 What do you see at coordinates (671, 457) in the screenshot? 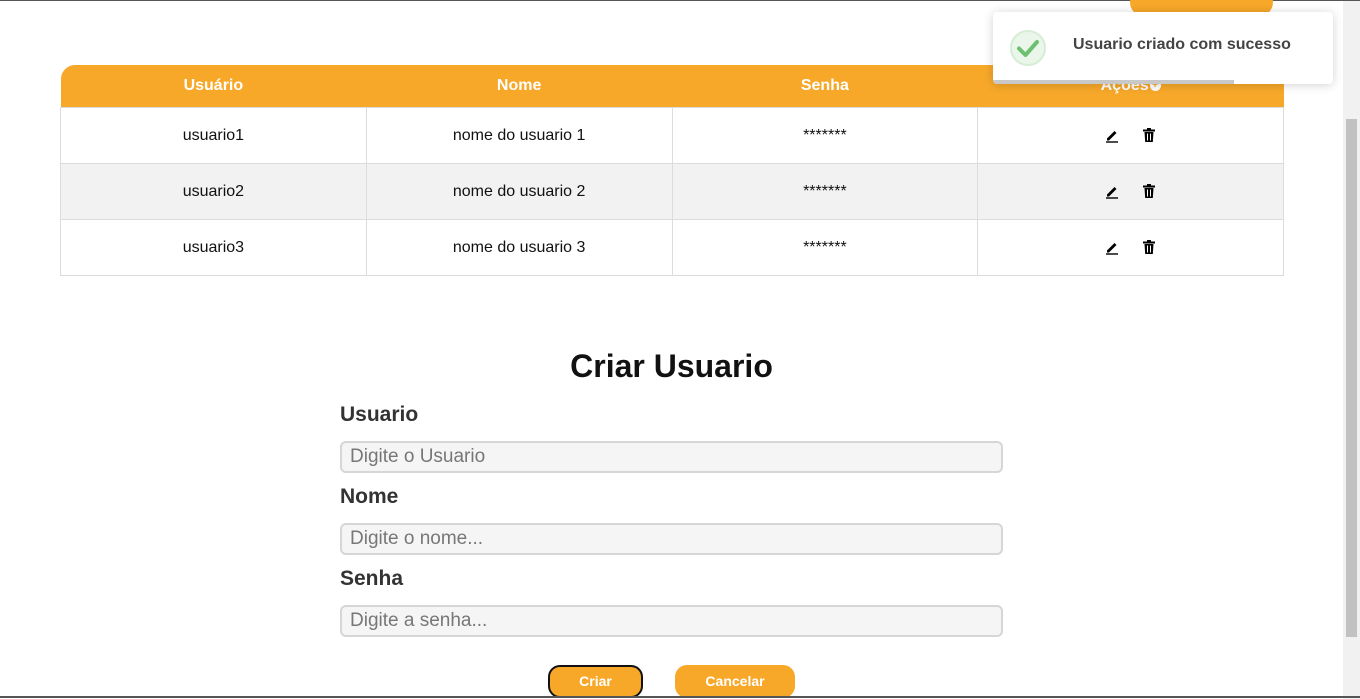
I see `usuario-input` at bounding box center [671, 457].